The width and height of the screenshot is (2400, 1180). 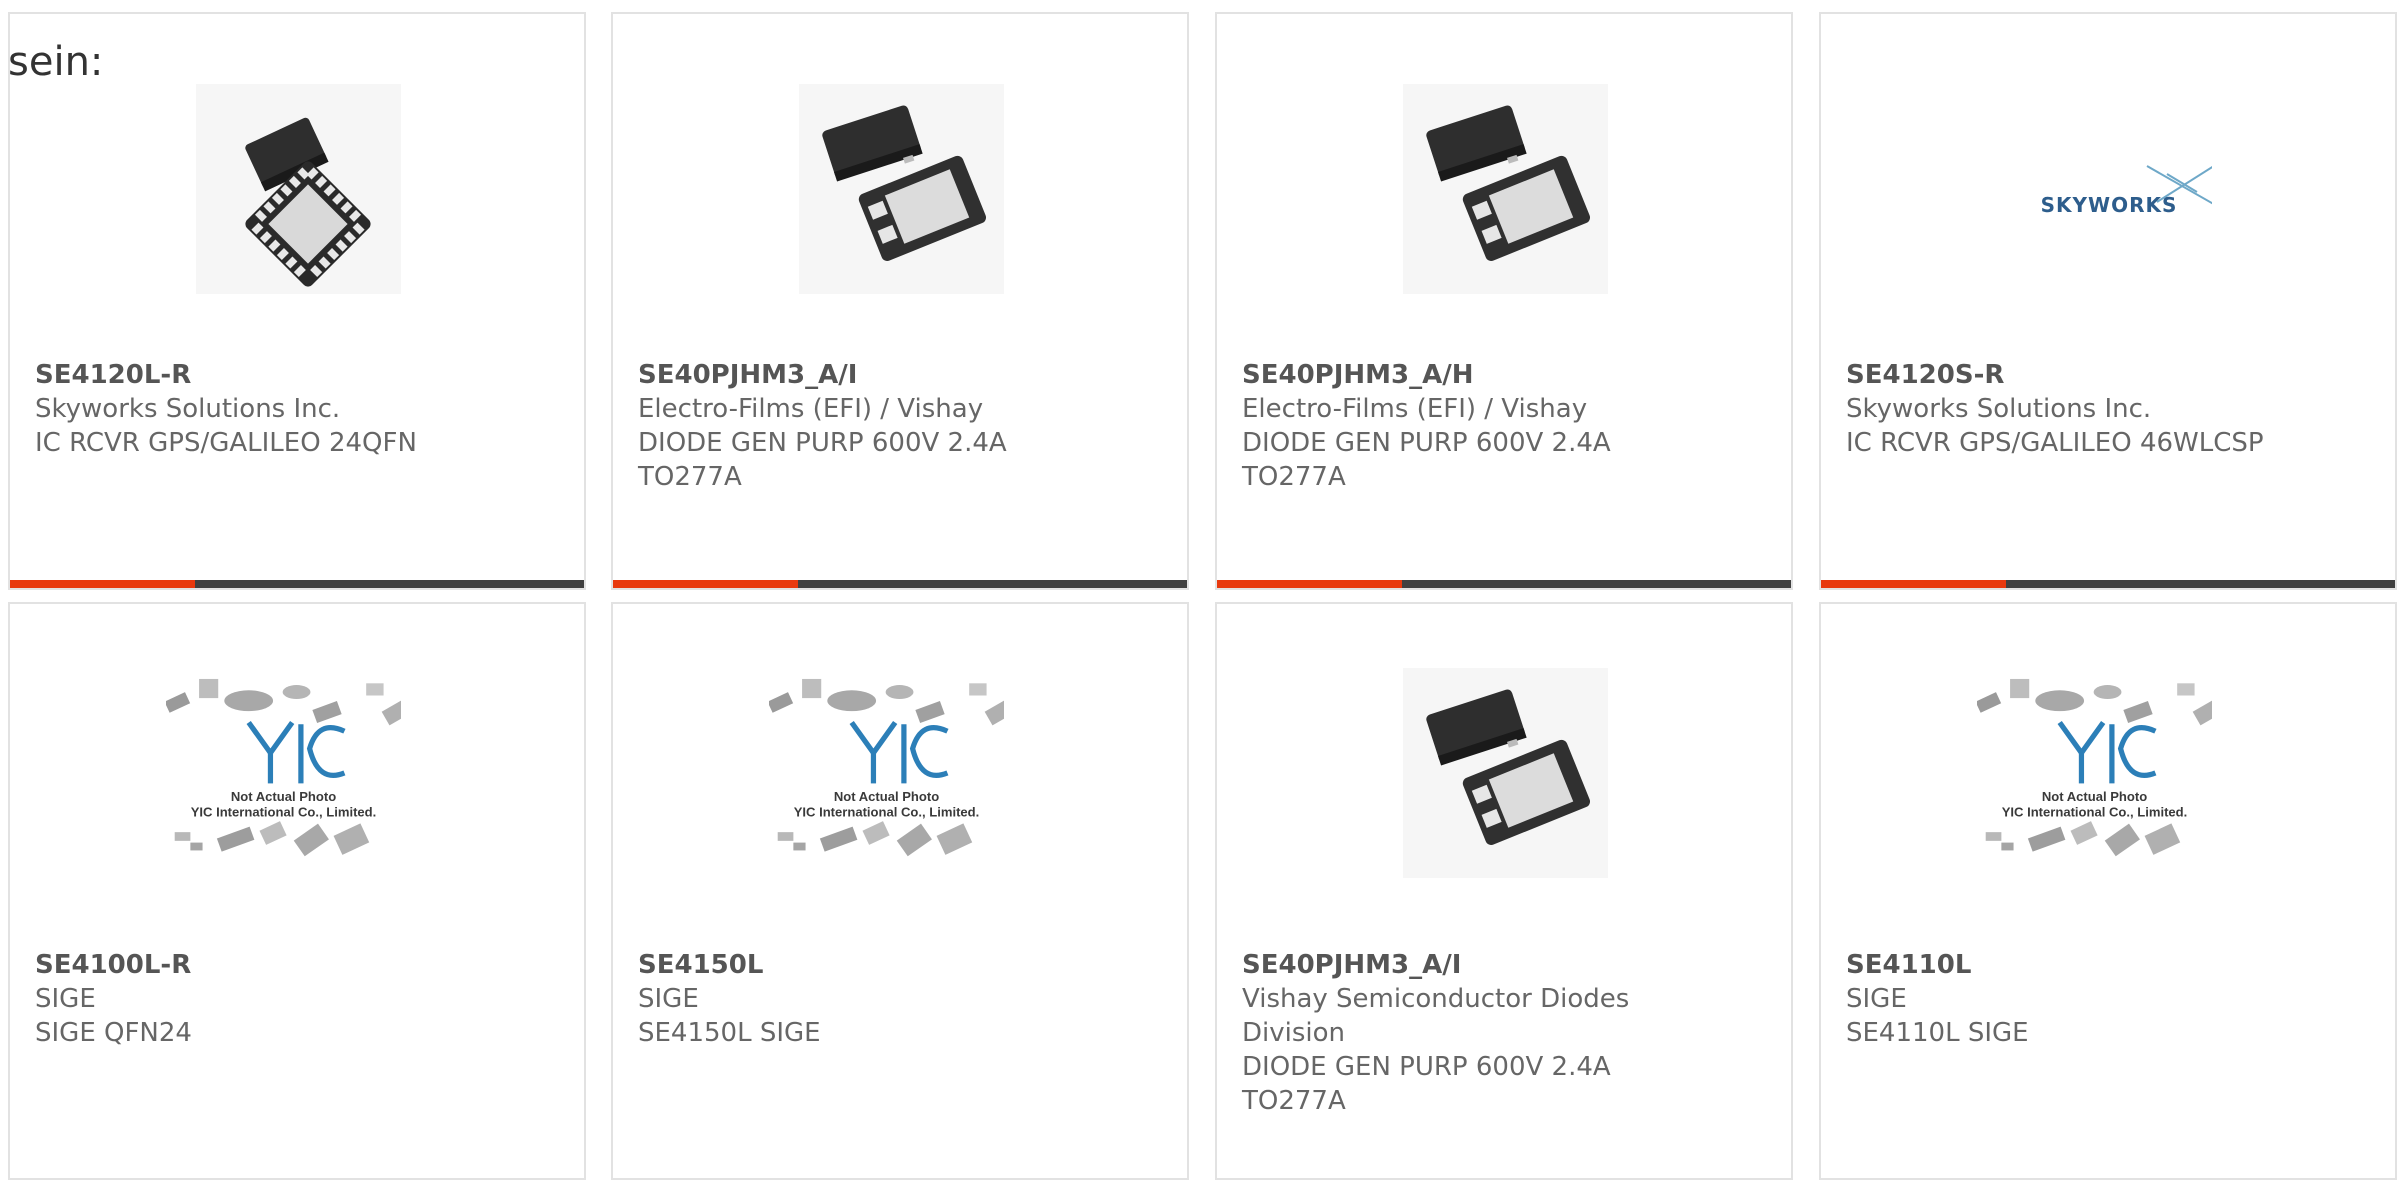 What do you see at coordinates (902, 999) in the screenshot?
I see `product-info: SE4150L SIGE SE4150L SIGE` at bounding box center [902, 999].